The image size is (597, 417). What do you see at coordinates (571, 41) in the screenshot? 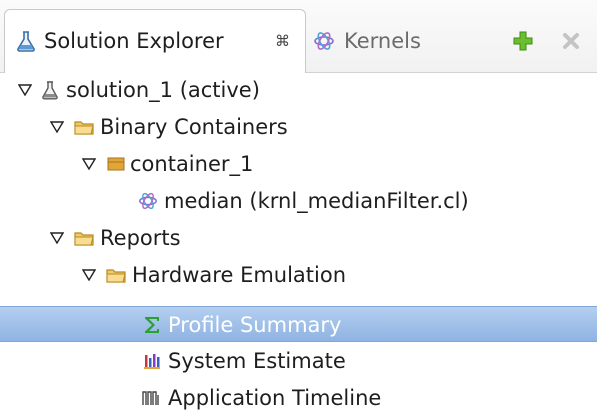
I see `remove-icon` at bounding box center [571, 41].